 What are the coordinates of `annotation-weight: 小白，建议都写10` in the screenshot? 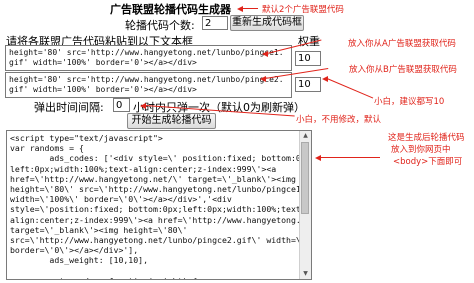 It's located at (409, 102).